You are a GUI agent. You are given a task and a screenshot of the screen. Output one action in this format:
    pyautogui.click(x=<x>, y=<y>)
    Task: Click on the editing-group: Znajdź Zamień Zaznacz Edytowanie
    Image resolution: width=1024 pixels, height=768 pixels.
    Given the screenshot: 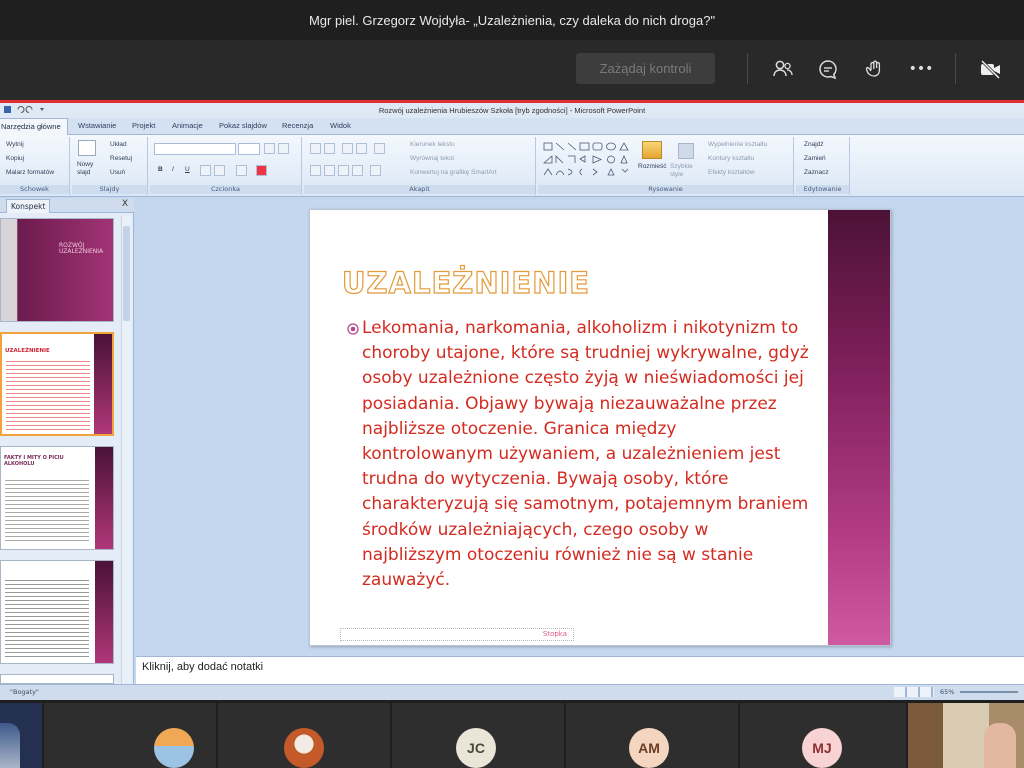 What is the action you would take?
    pyautogui.click(x=823, y=166)
    